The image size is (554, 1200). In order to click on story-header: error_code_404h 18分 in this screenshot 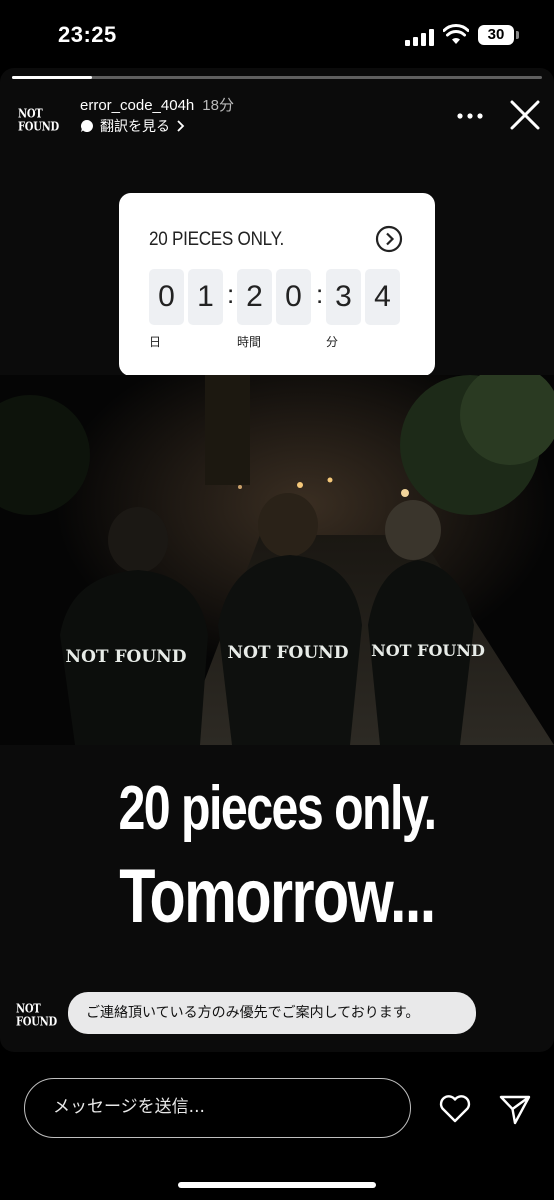, I will do `click(157, 104)`.